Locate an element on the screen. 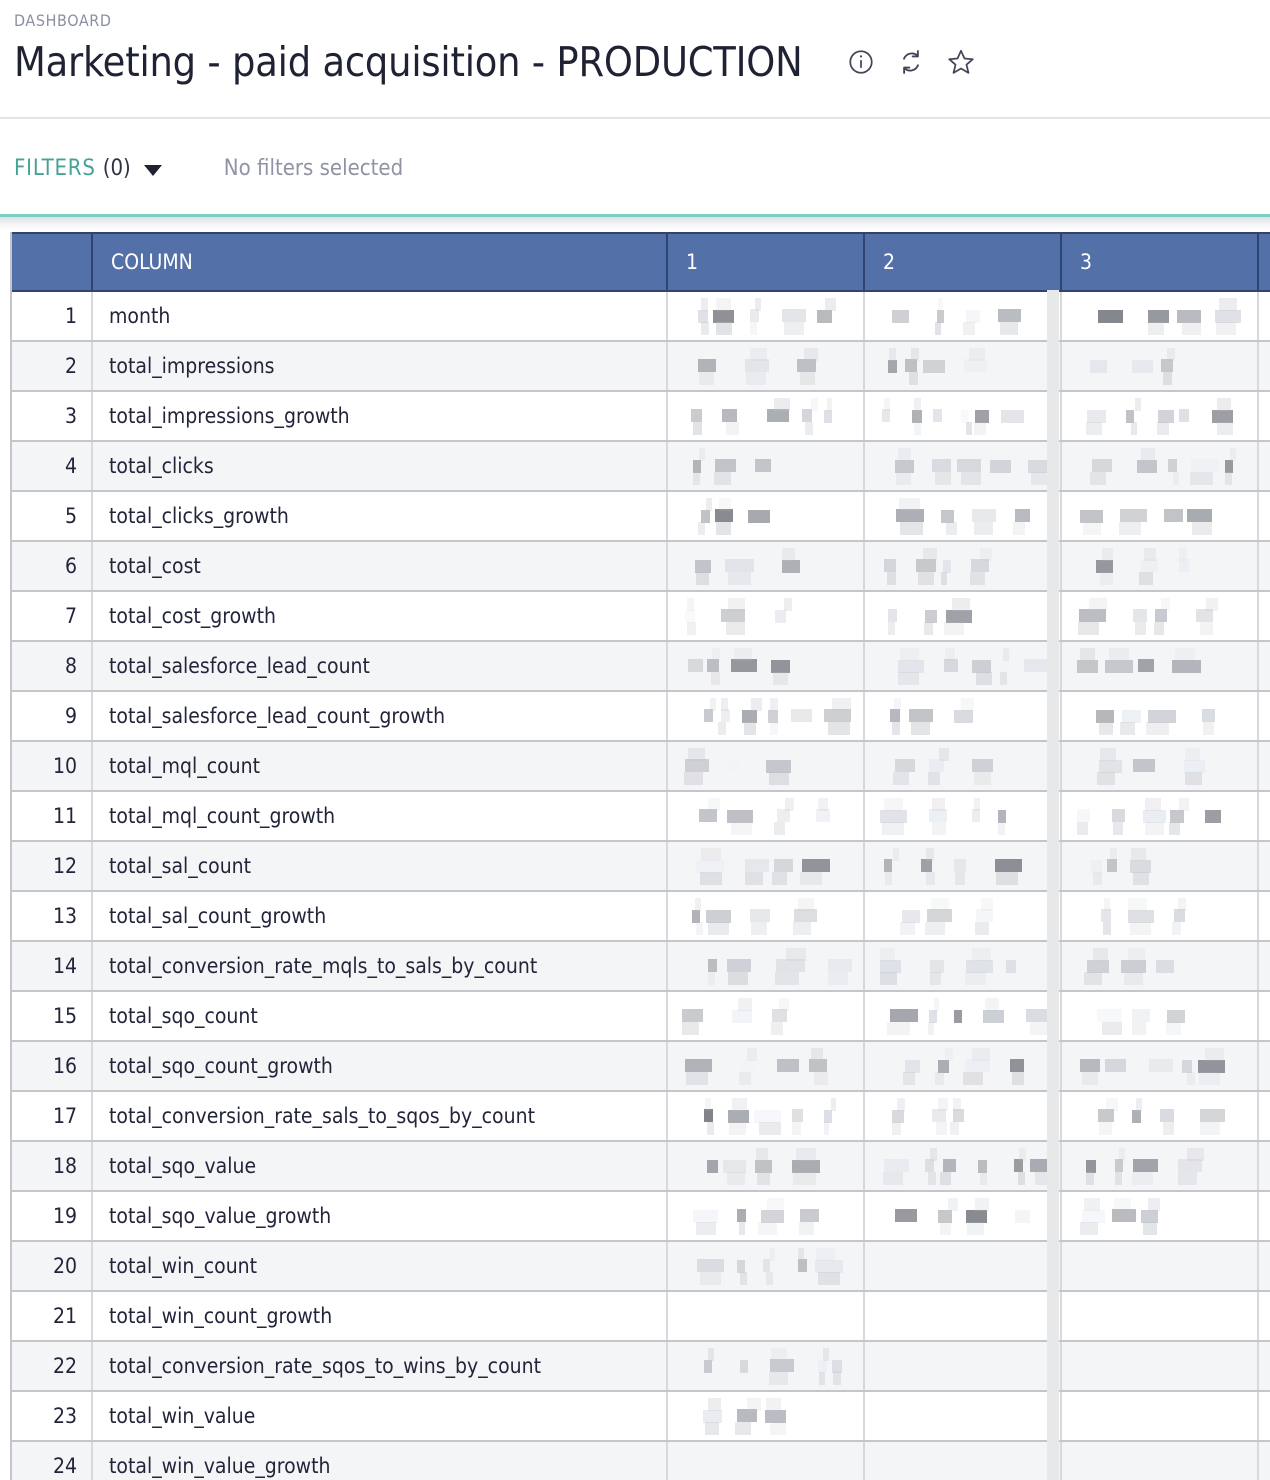 This screenshot has height=1480, width=1270. column-header-column: COLUMN is located at coordinates (380, 262).